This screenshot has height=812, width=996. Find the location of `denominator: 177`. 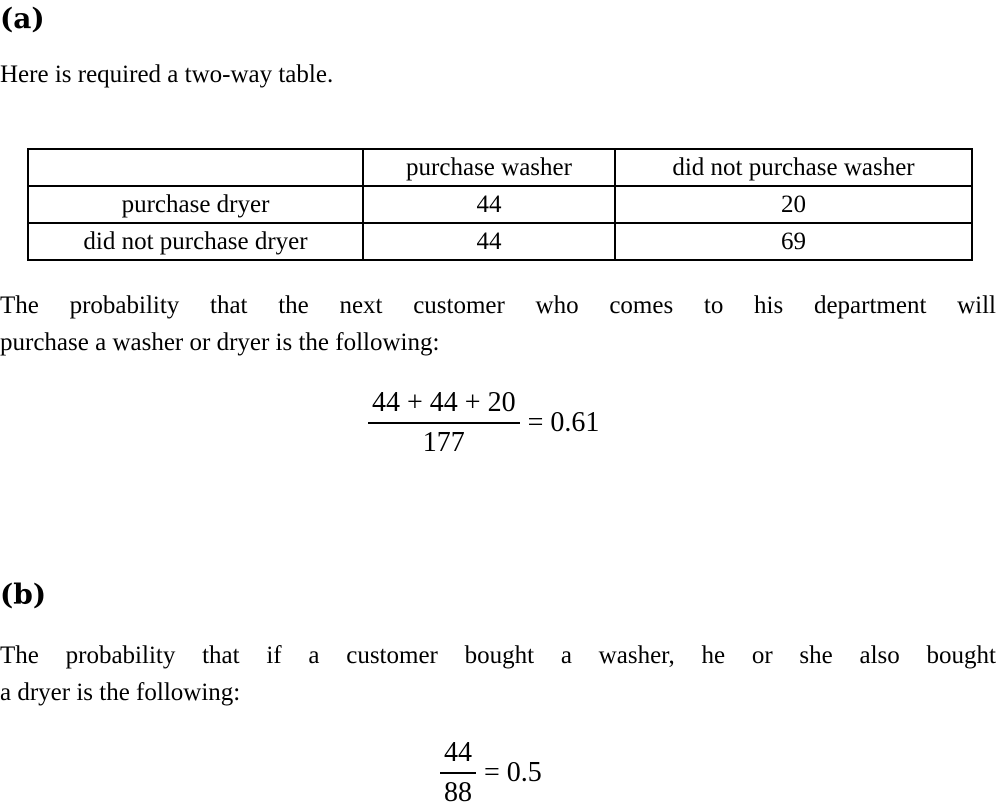

denominator: 177 is located at coordinates (443, 442).